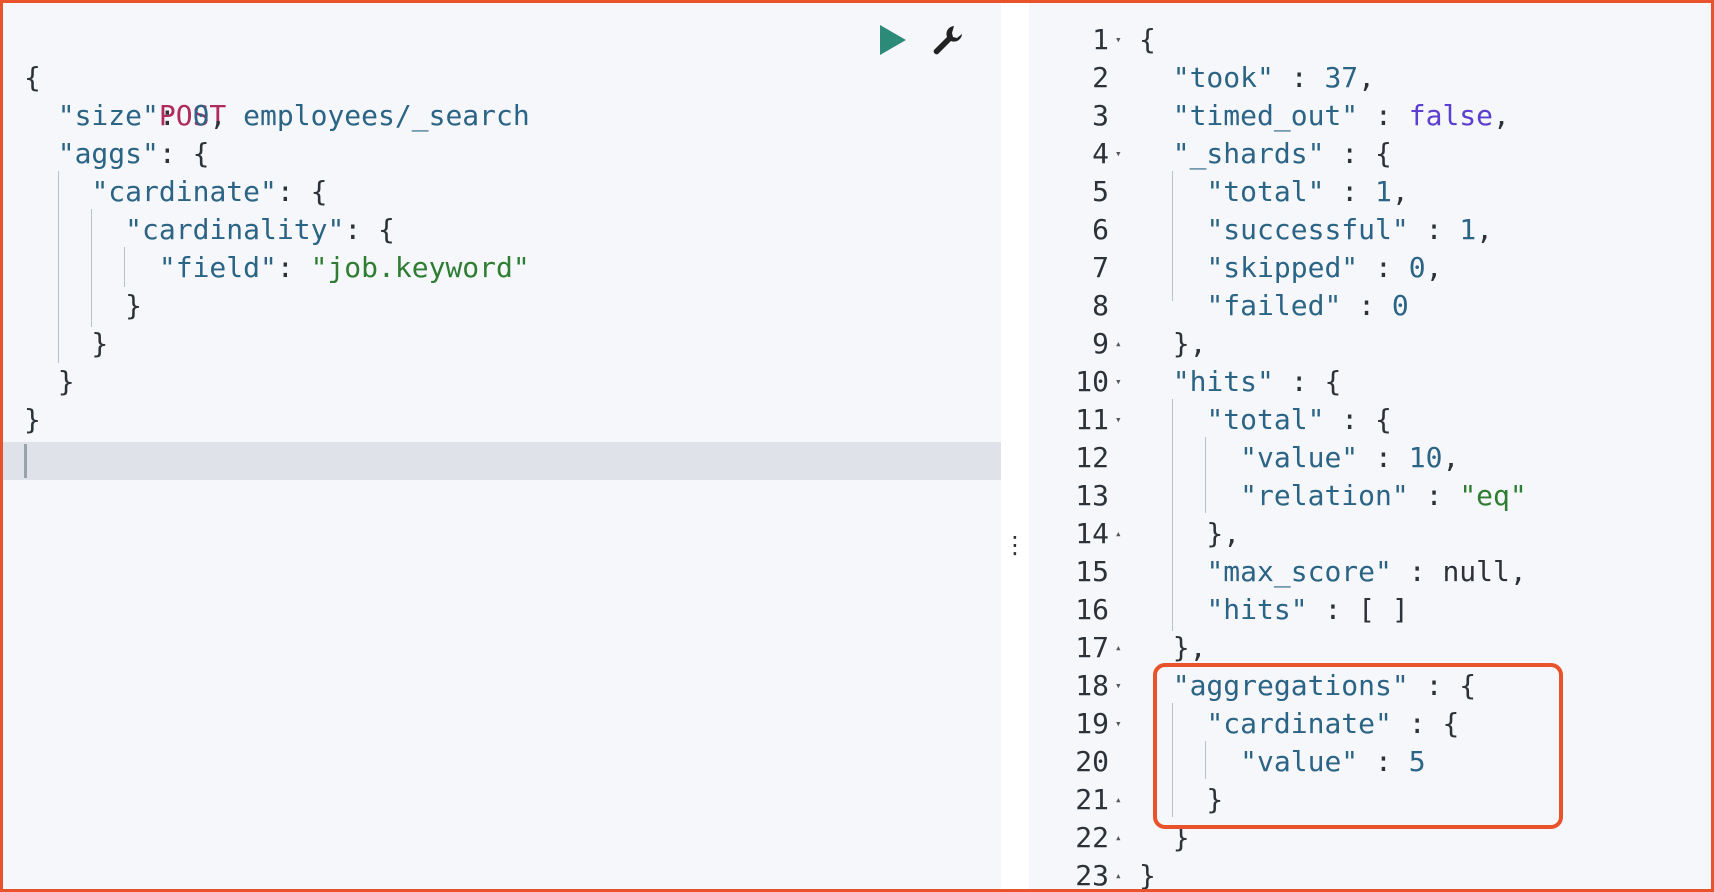 Image resolution: width=1714 pixels, height=892 pixels. What do you see at coordinates (947, 40) in the screenshot?
I see `wrench-icon` at bounding box center [947, 40].